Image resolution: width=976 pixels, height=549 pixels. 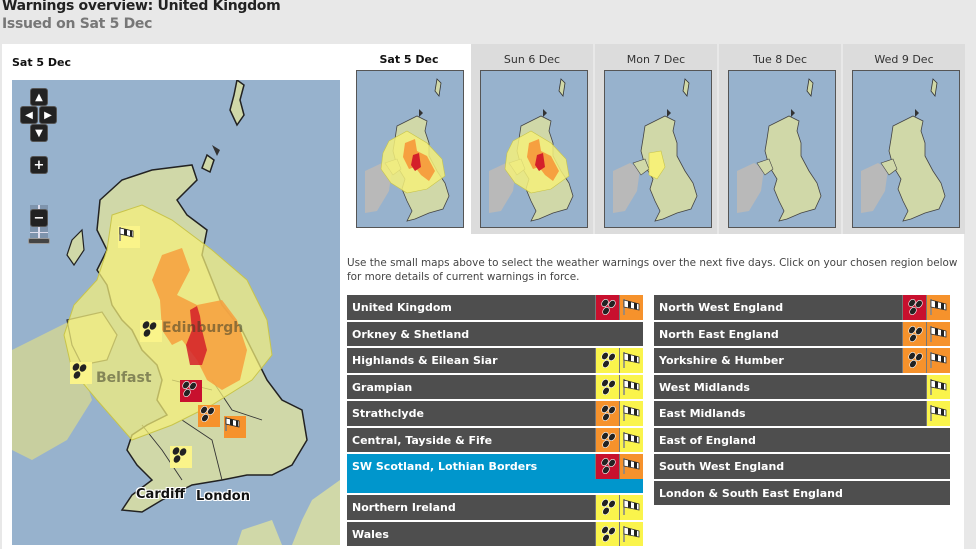 I want to click on region-row: Strathclyde, so click(x=495, y=413).